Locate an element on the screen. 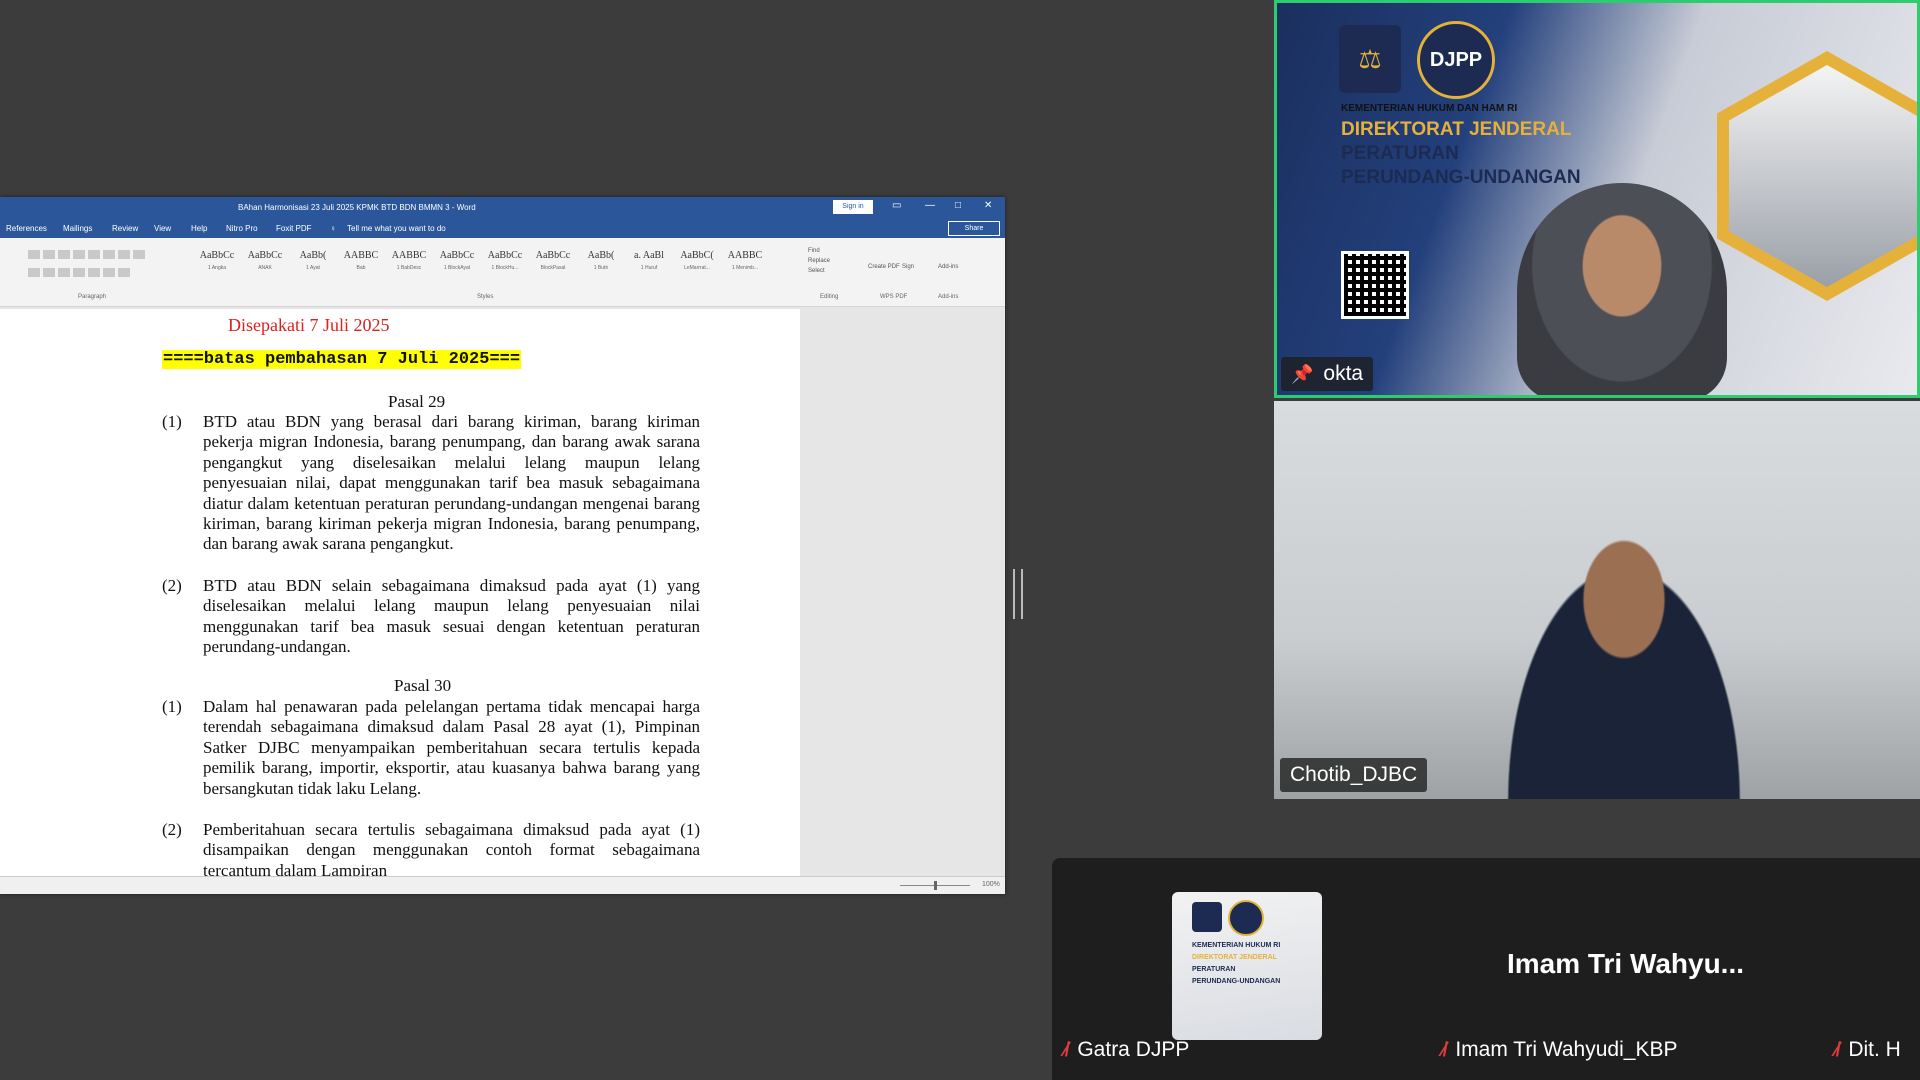 Image resolution: width=1920 pixels, height=1080 pixels. find-button: Find is located at coordinates (819, 251).